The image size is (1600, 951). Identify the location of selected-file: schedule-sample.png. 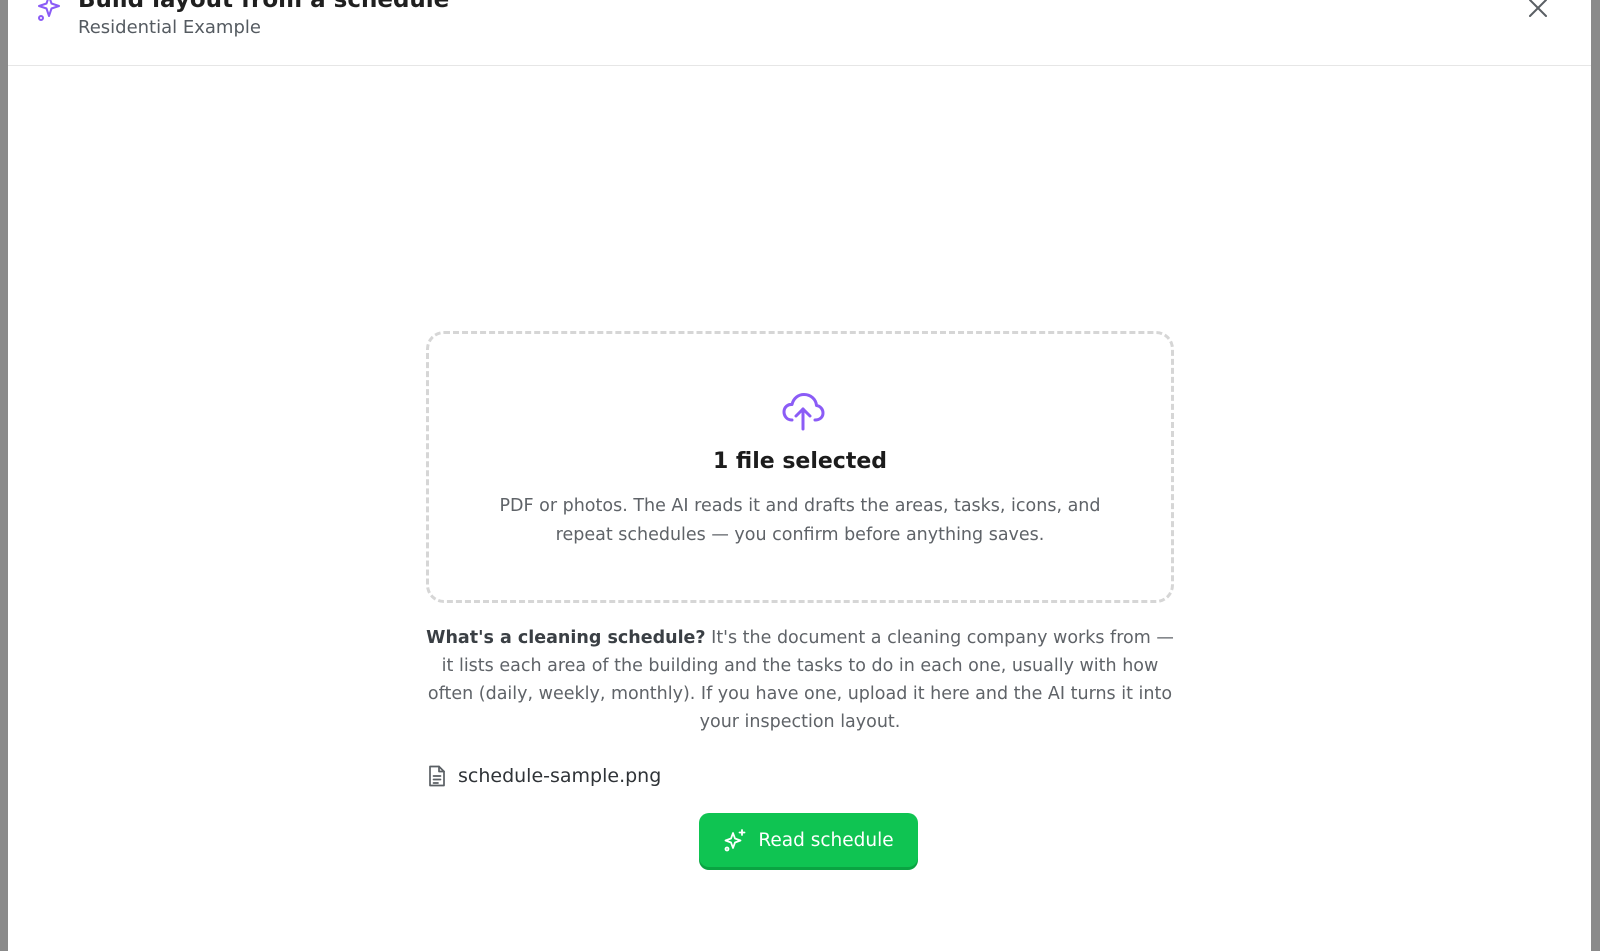
(543, 776).